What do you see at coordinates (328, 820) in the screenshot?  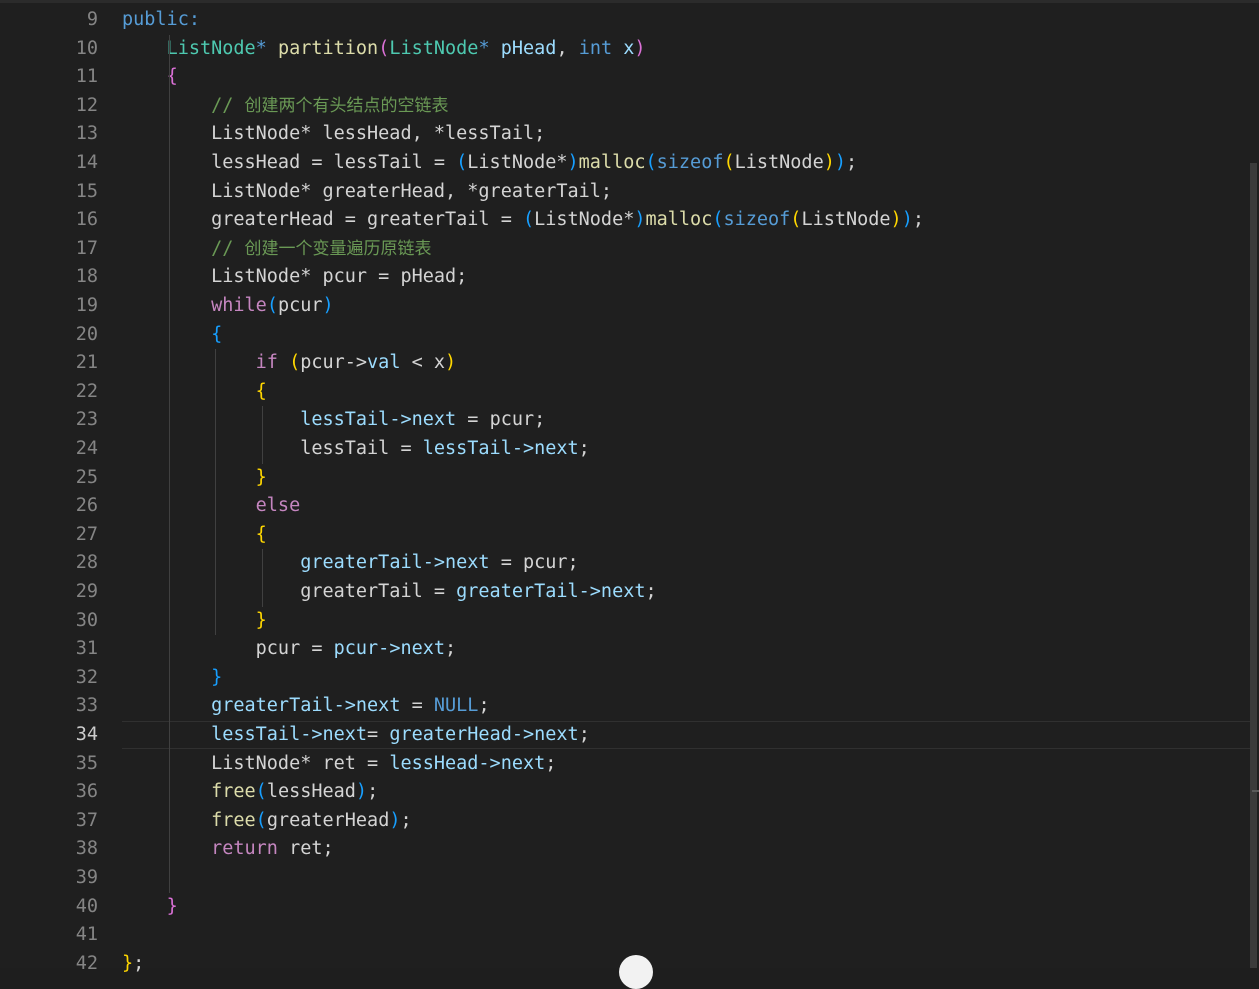 I see `code-token: greaterHead` at bounding box center [328, 820].